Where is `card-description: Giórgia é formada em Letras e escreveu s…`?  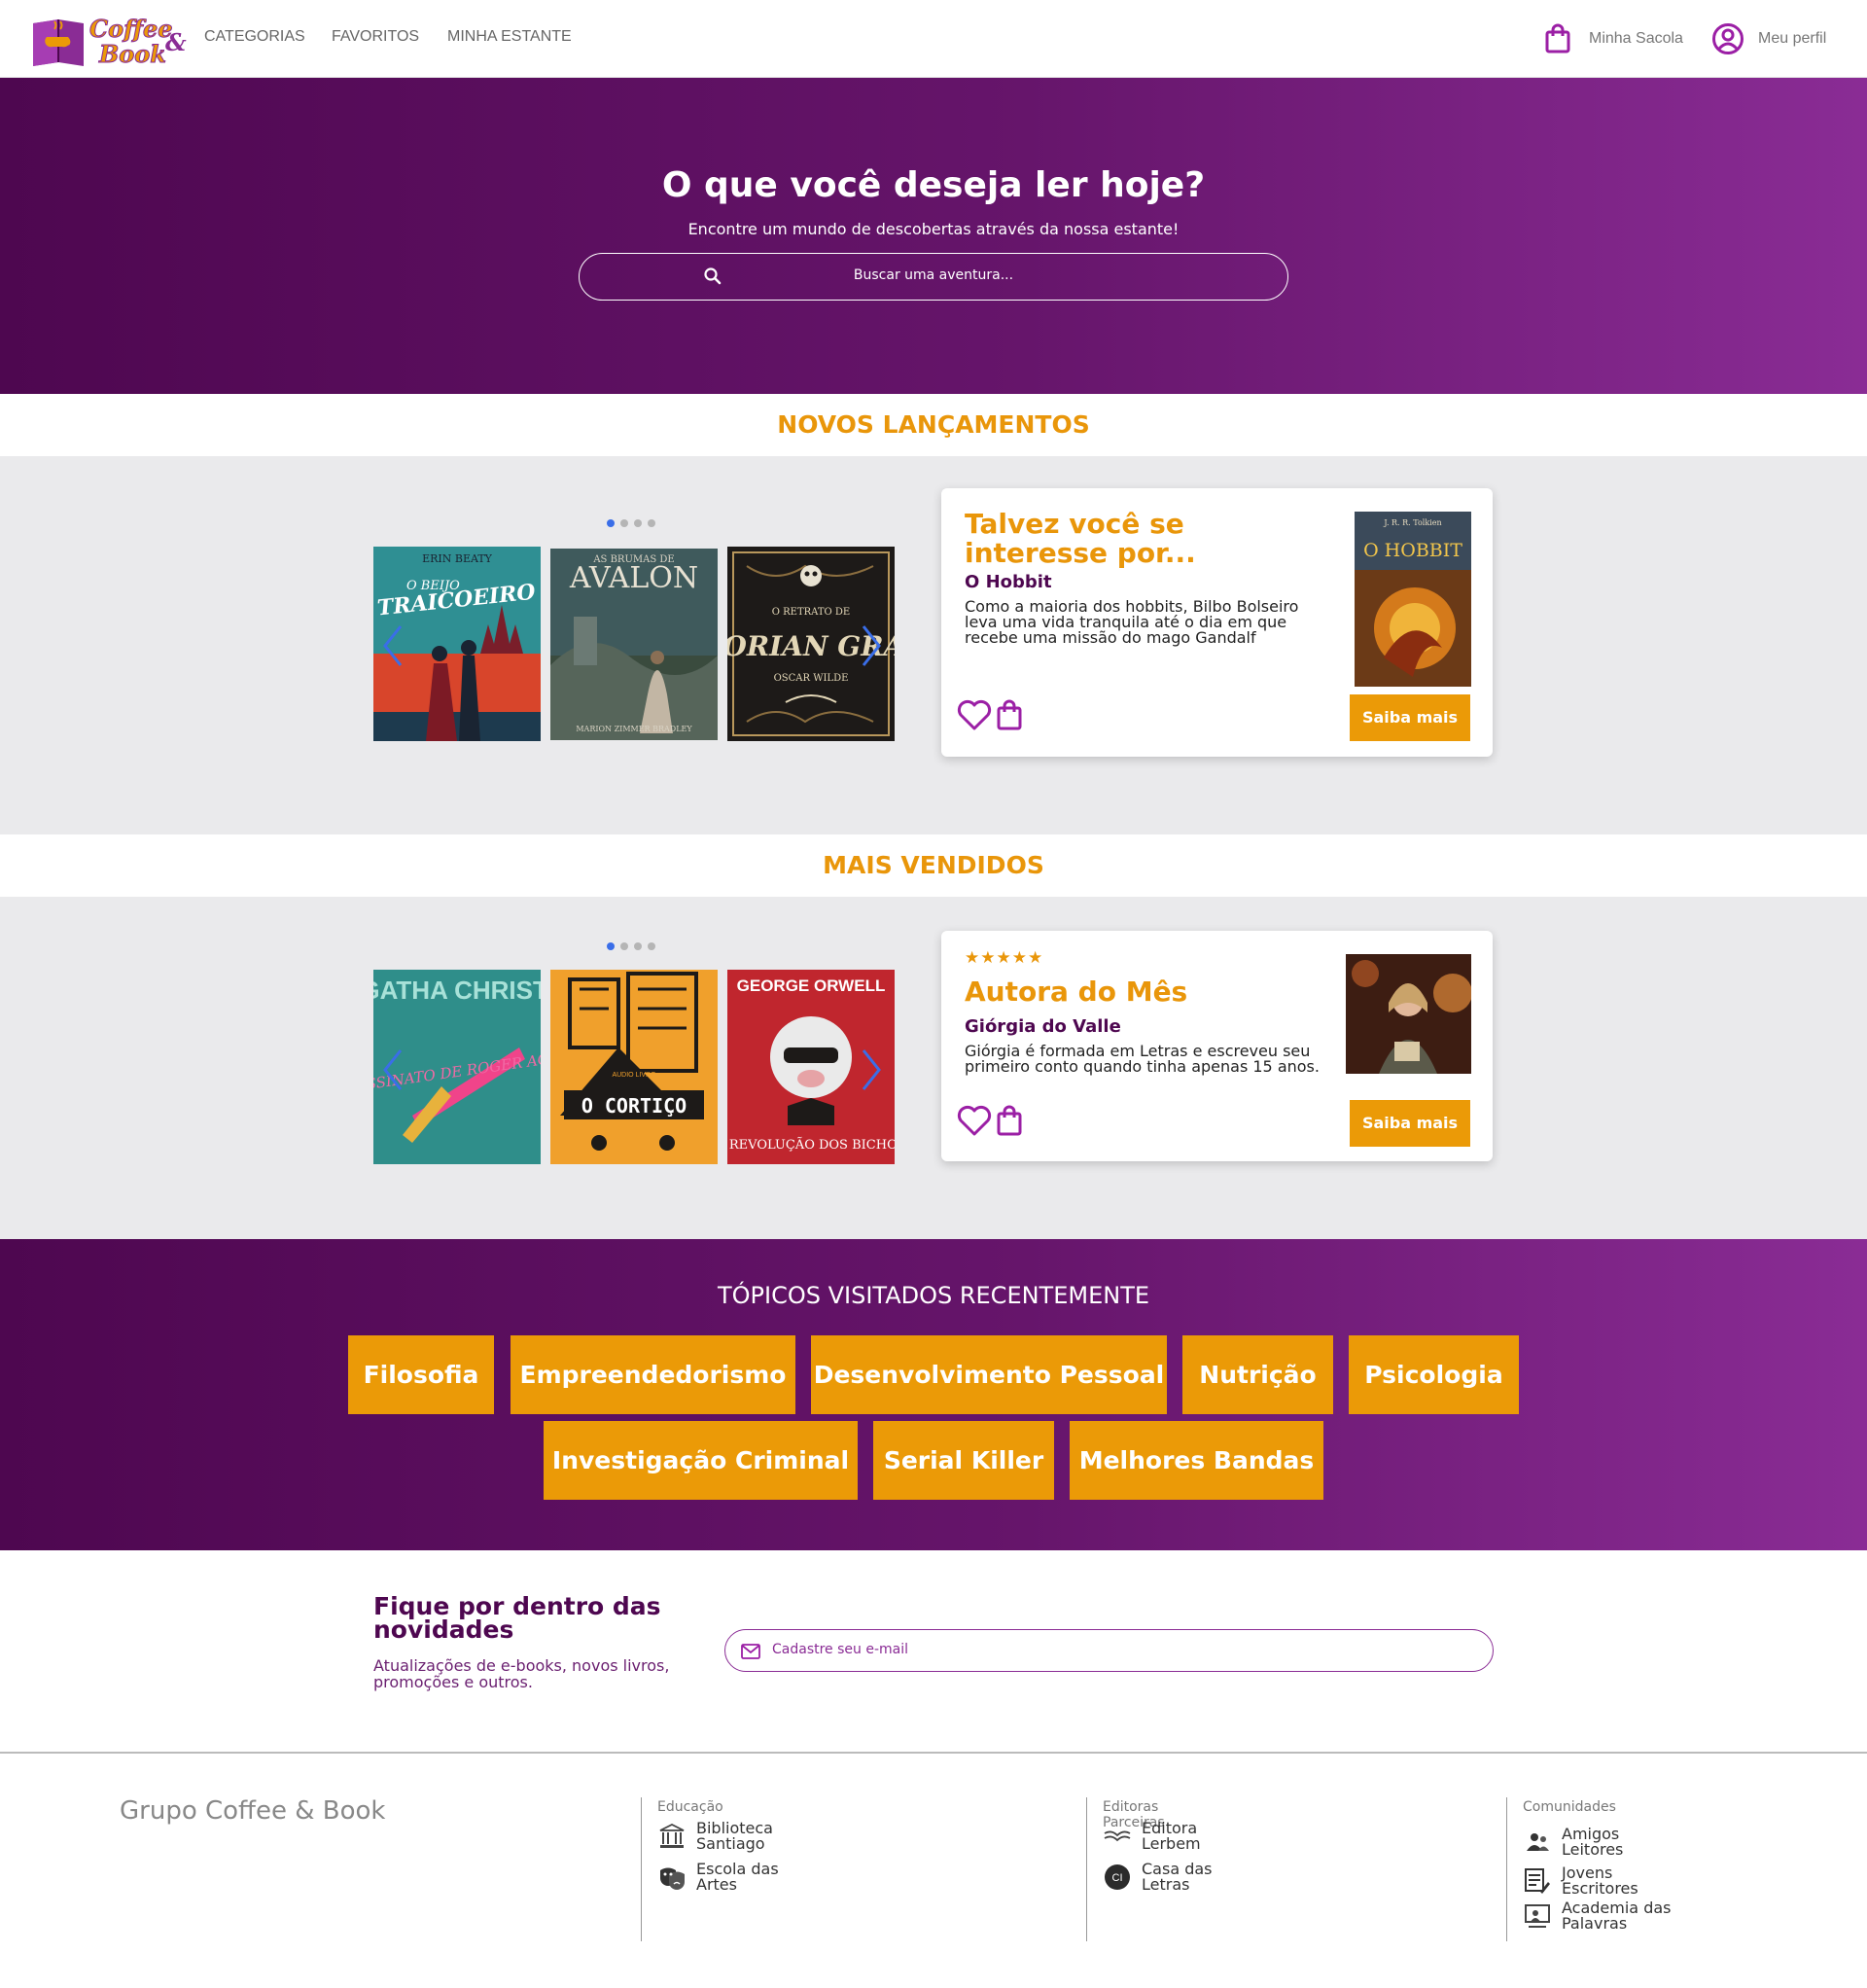 card-description: Giórgia é formada em Letras e escreveu s… is located at coordinates (1142, 1059).